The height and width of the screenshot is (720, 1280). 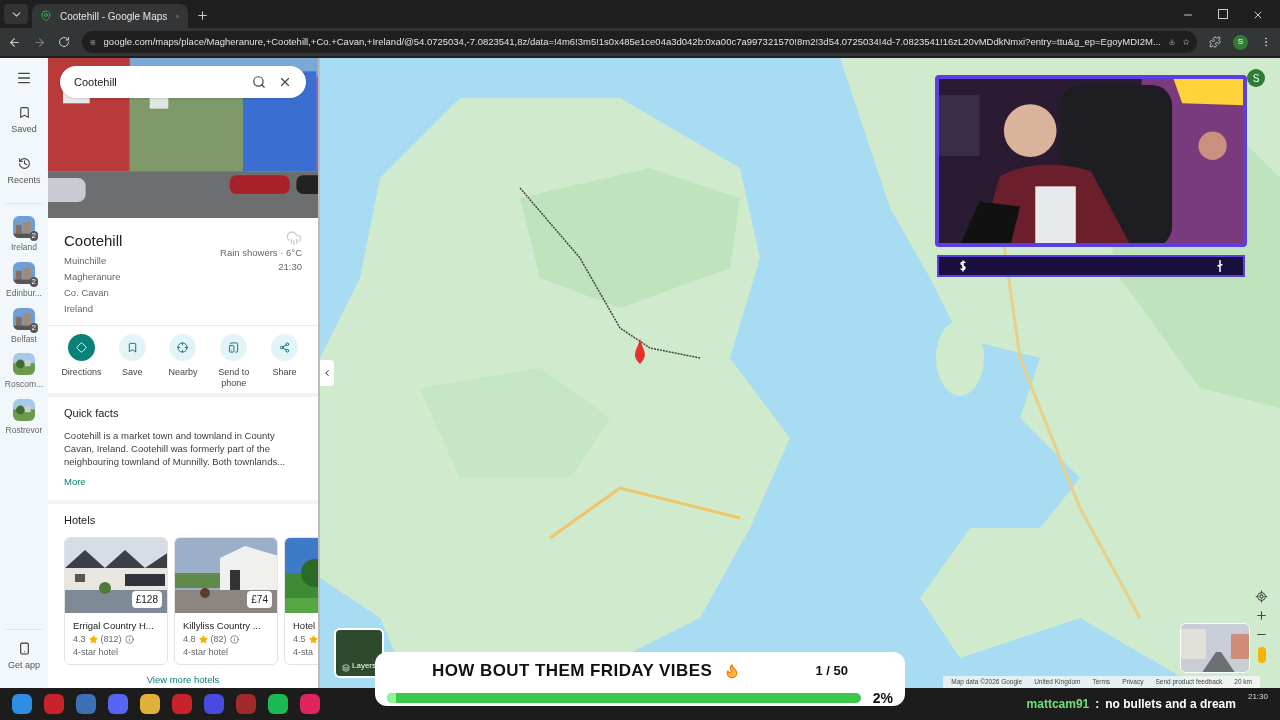 I want to click on bookmark-star-icon, so click(x=1185, y=42).